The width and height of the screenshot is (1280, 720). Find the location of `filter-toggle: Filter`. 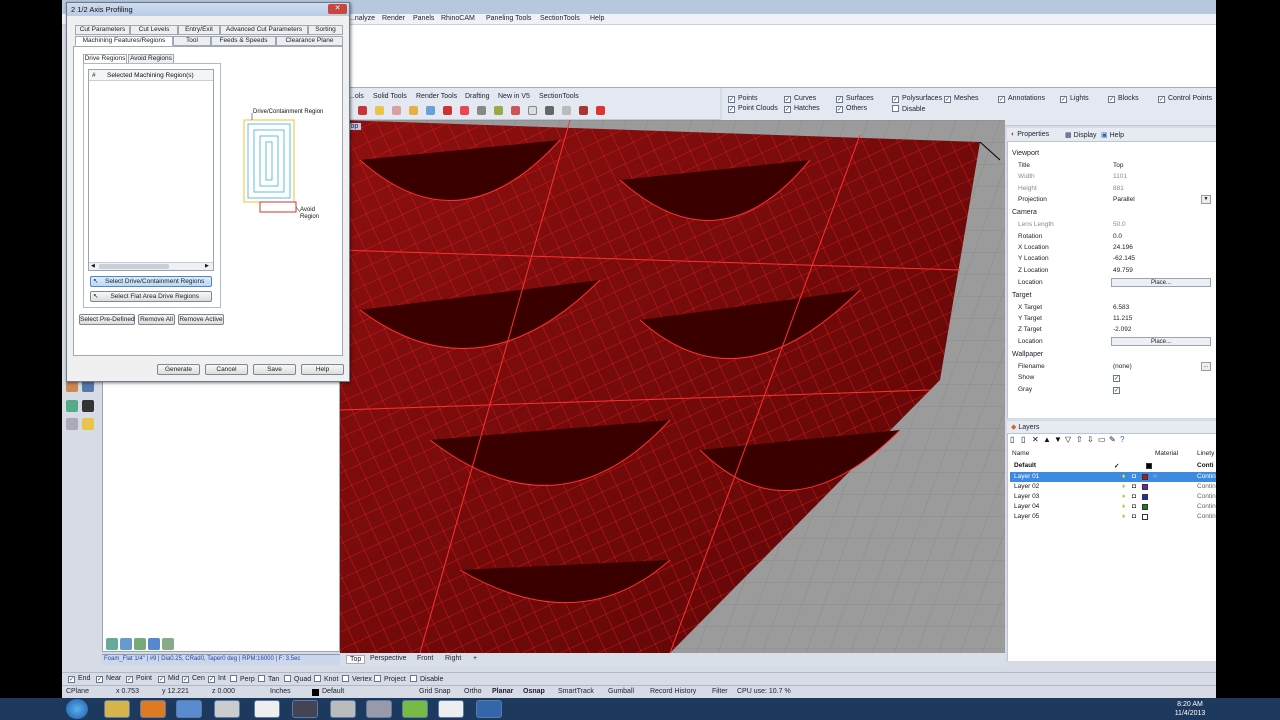

filter-toggle: Filter is located at coordinates (720, 691).